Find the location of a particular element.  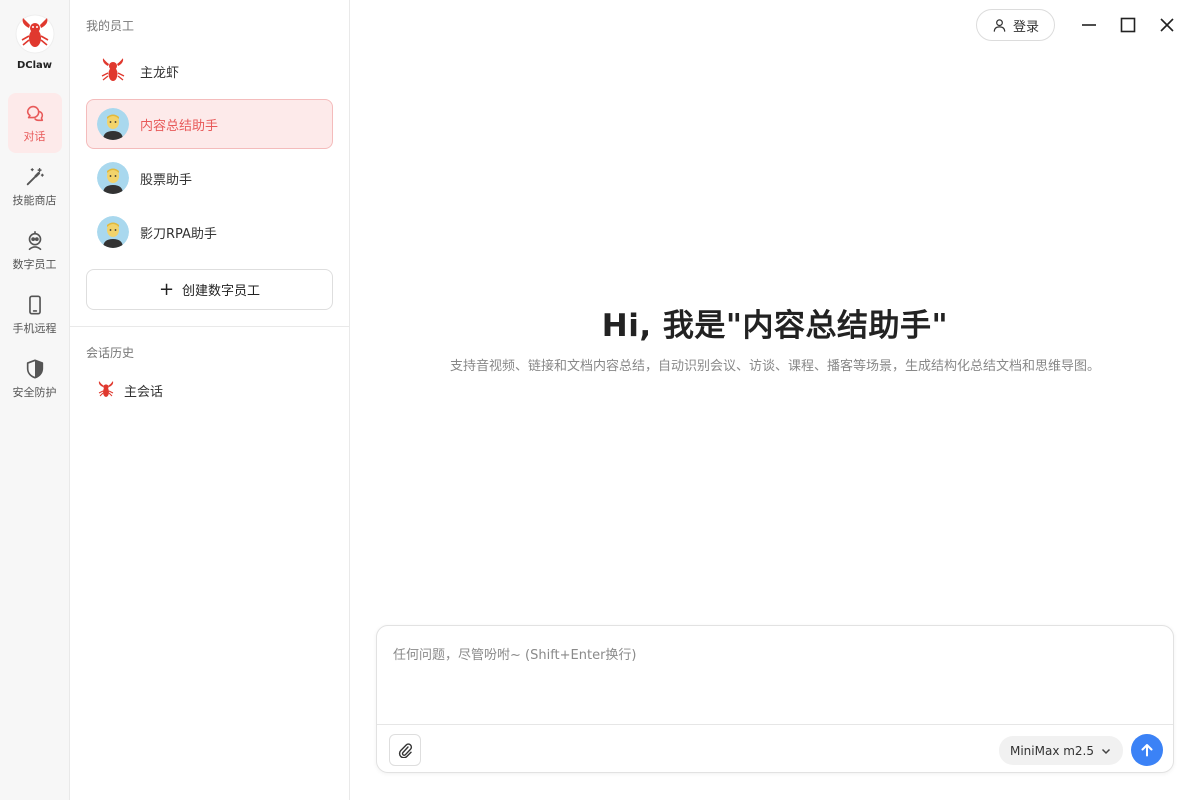

lobster-logo-icon is located at coordinates (34, 34).